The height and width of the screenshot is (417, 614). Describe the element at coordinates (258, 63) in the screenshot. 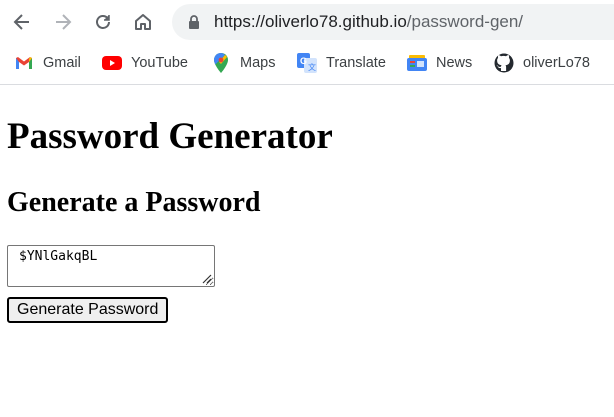

I see `bookmark-label: Maps` at that location.